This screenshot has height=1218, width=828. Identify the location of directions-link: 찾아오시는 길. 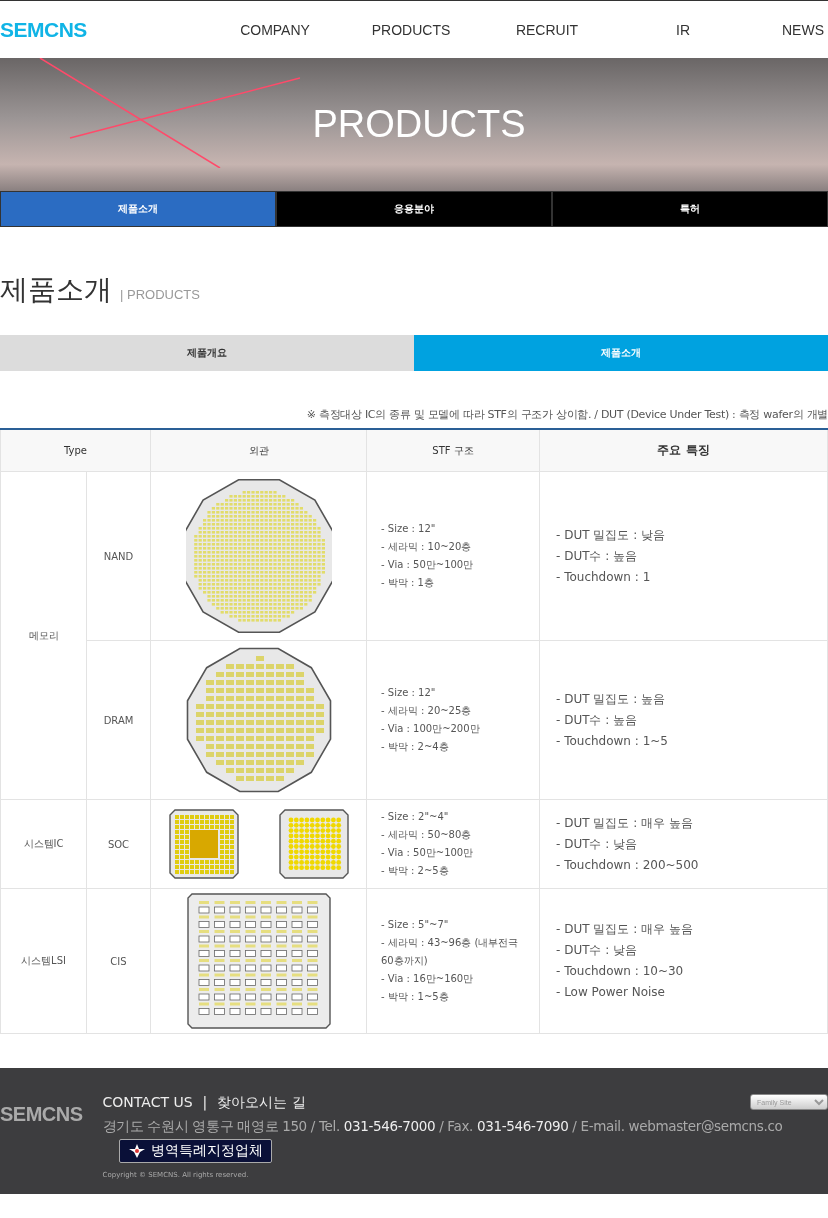
(261, 1103).